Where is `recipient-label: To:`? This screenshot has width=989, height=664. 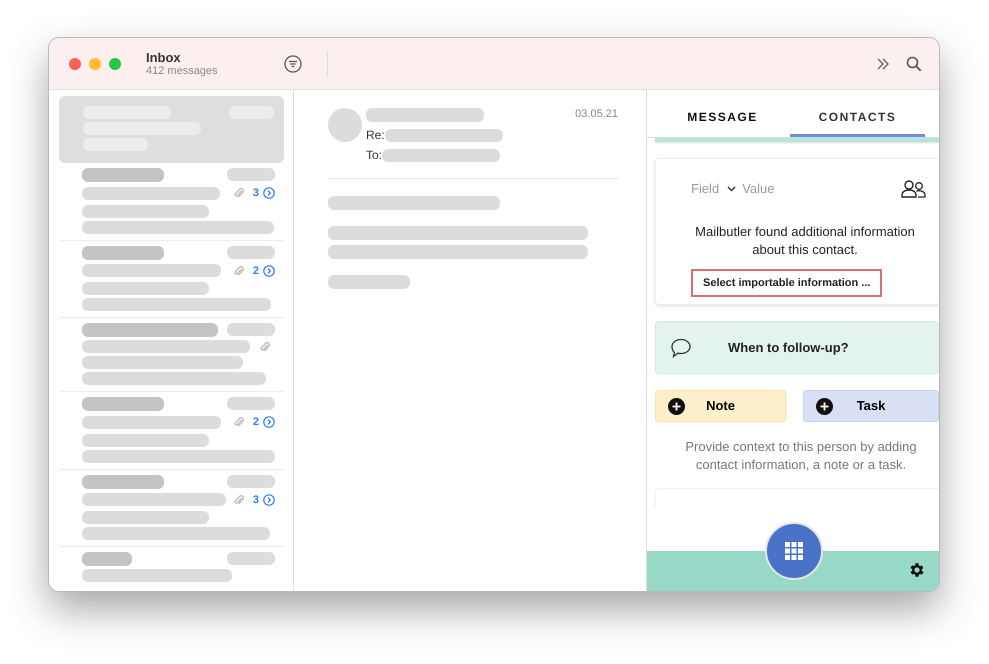
recipient-label: To: is located at coordinates (374, 155).